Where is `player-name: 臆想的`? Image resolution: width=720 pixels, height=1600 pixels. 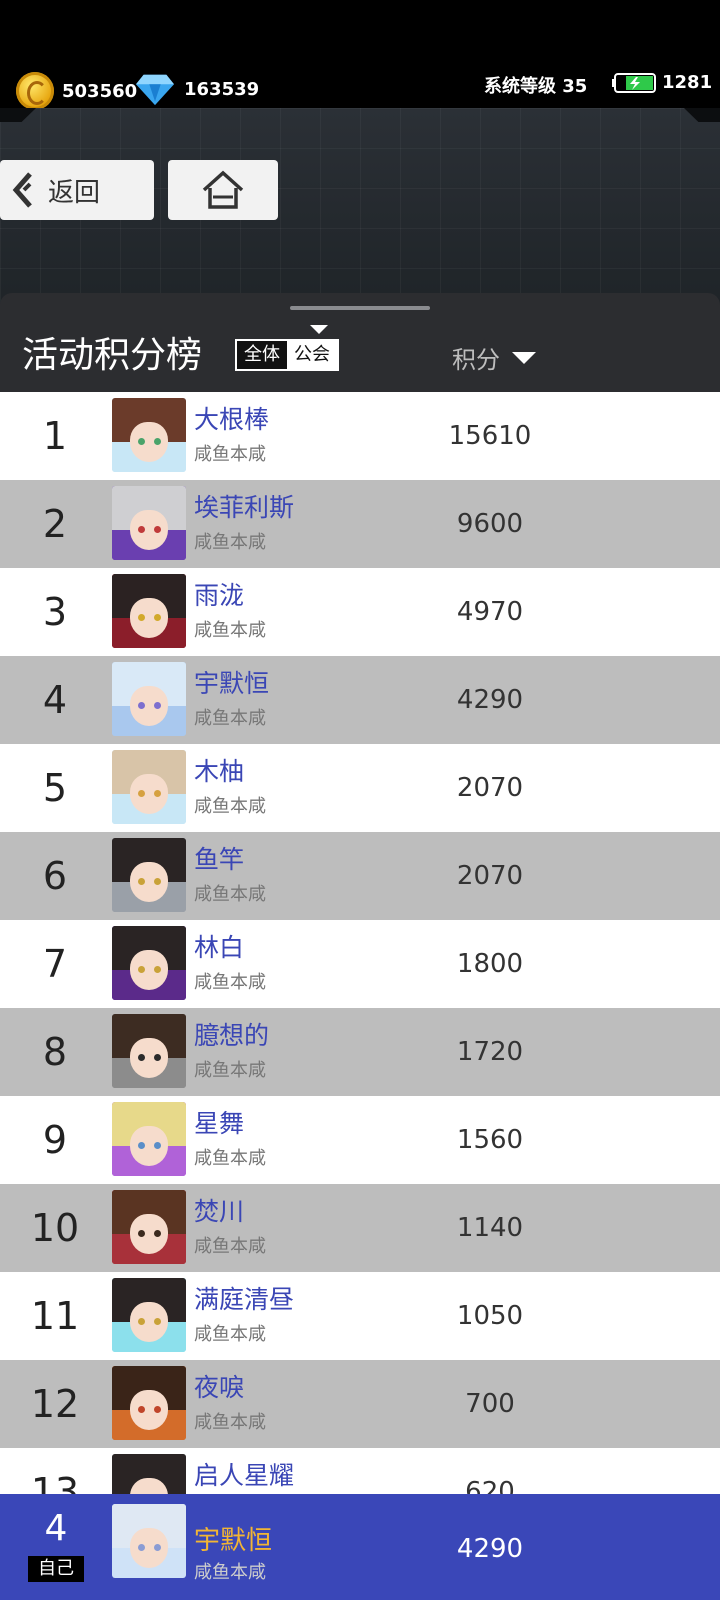
player-name: 臆想的 is located at coordinates (231, 1034).